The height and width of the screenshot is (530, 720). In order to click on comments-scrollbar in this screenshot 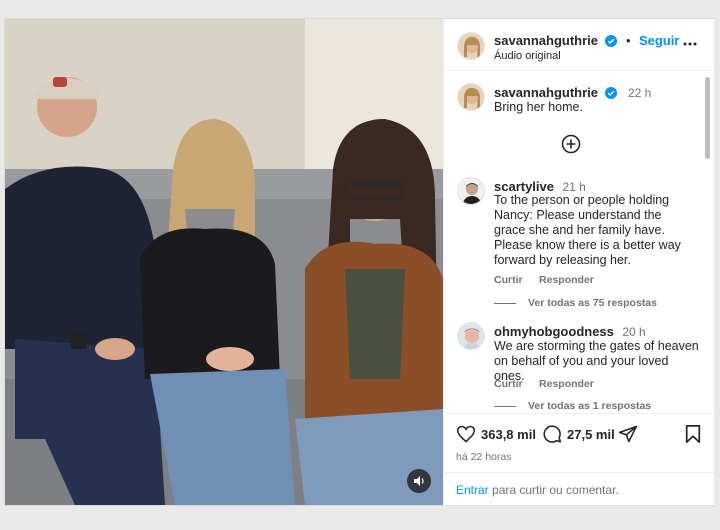, I will do `click(707, 118)`.